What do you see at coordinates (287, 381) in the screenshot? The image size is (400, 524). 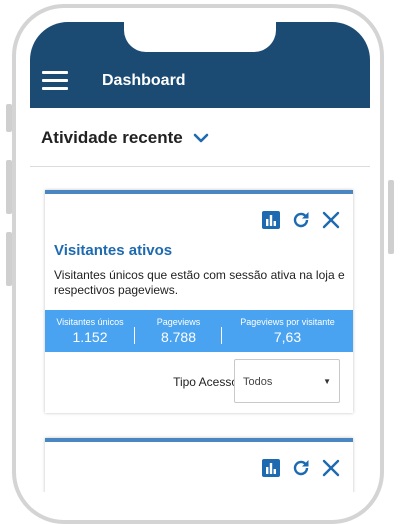 I see `access-type-select: Todos ▼` at bounding box center [287, 381].